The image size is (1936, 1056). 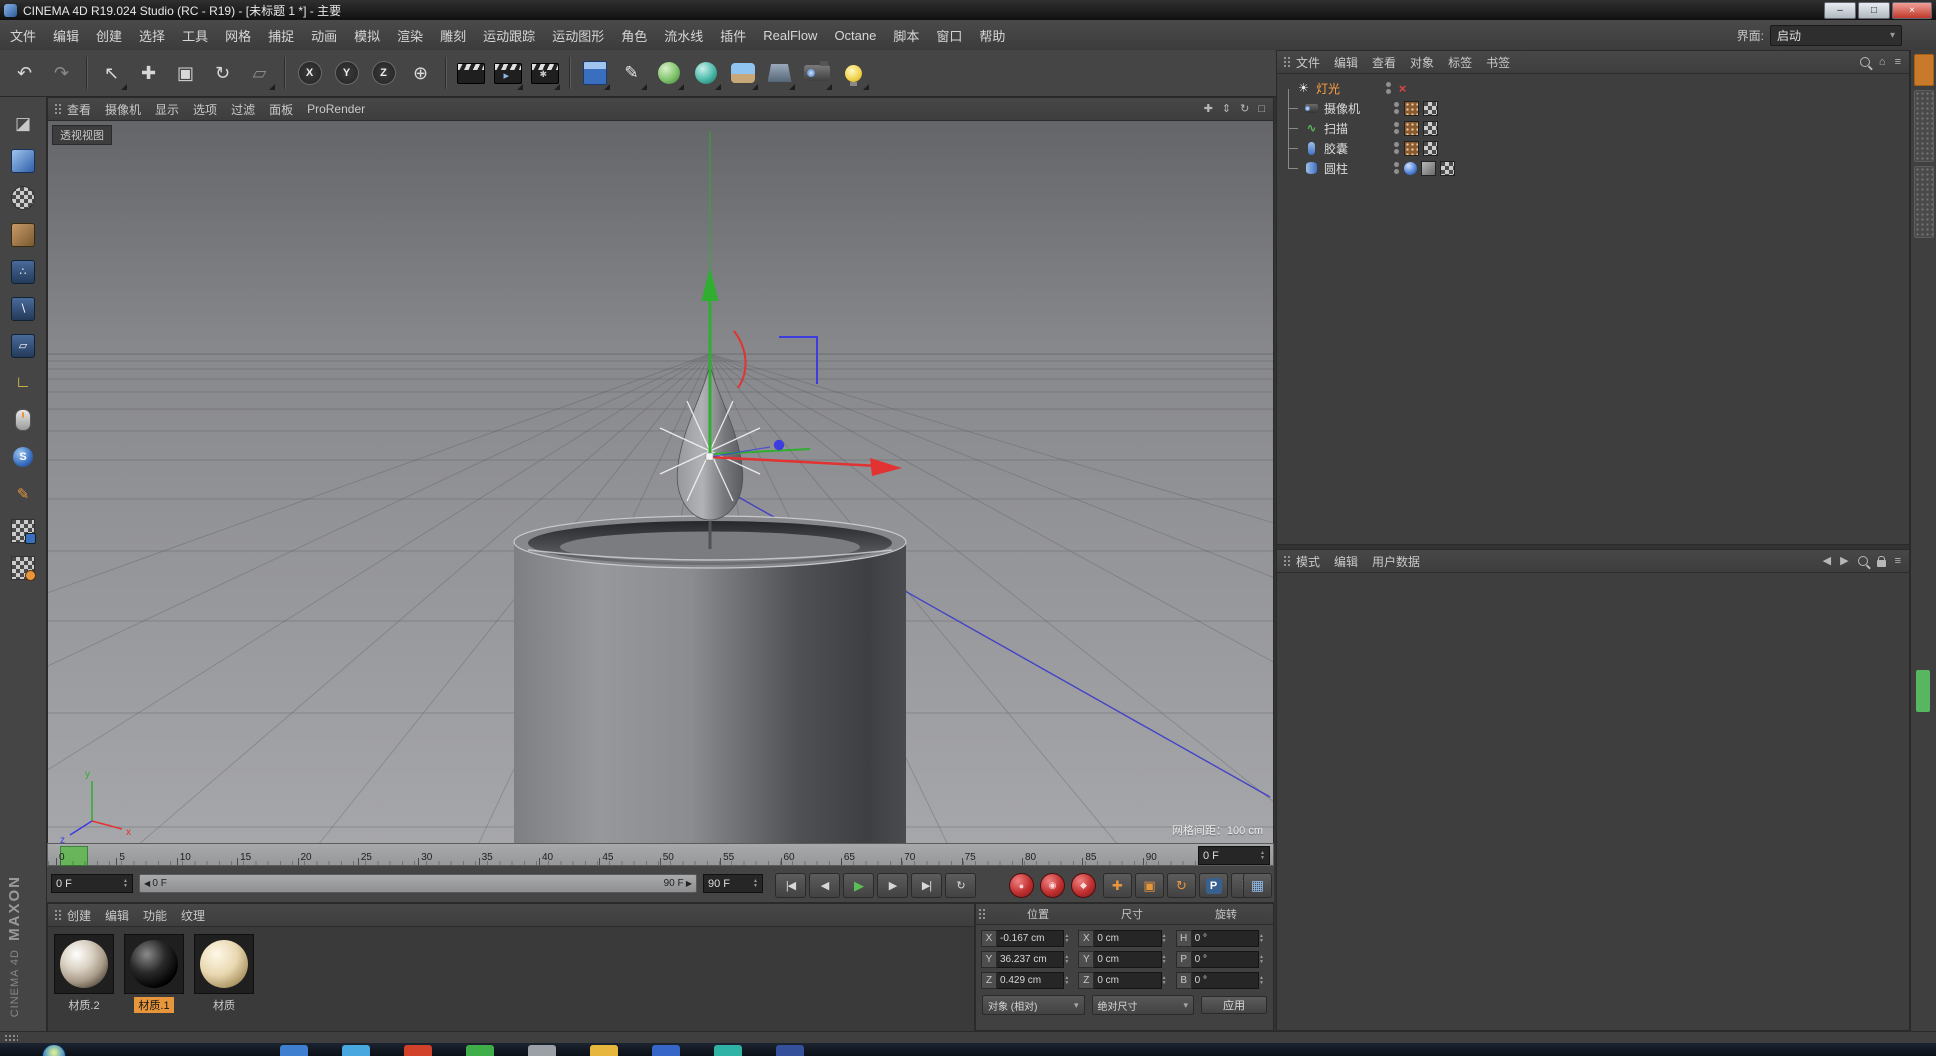 I want to click on rotate-view-icon: ↻, so click(x=1244, y=109).